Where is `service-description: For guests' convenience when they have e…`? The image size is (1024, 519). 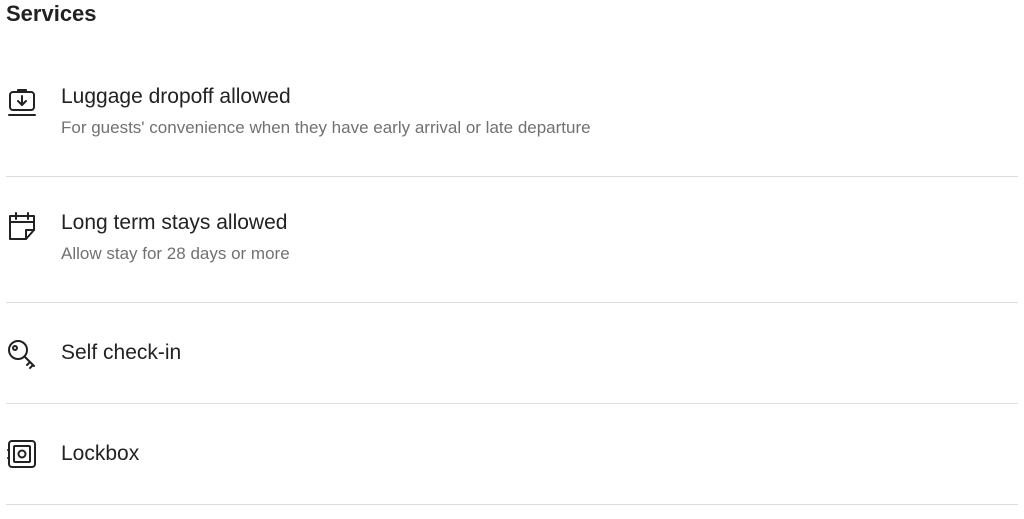 service-description: For guests' convenience when they have e… is located at coordinates (326, 127).